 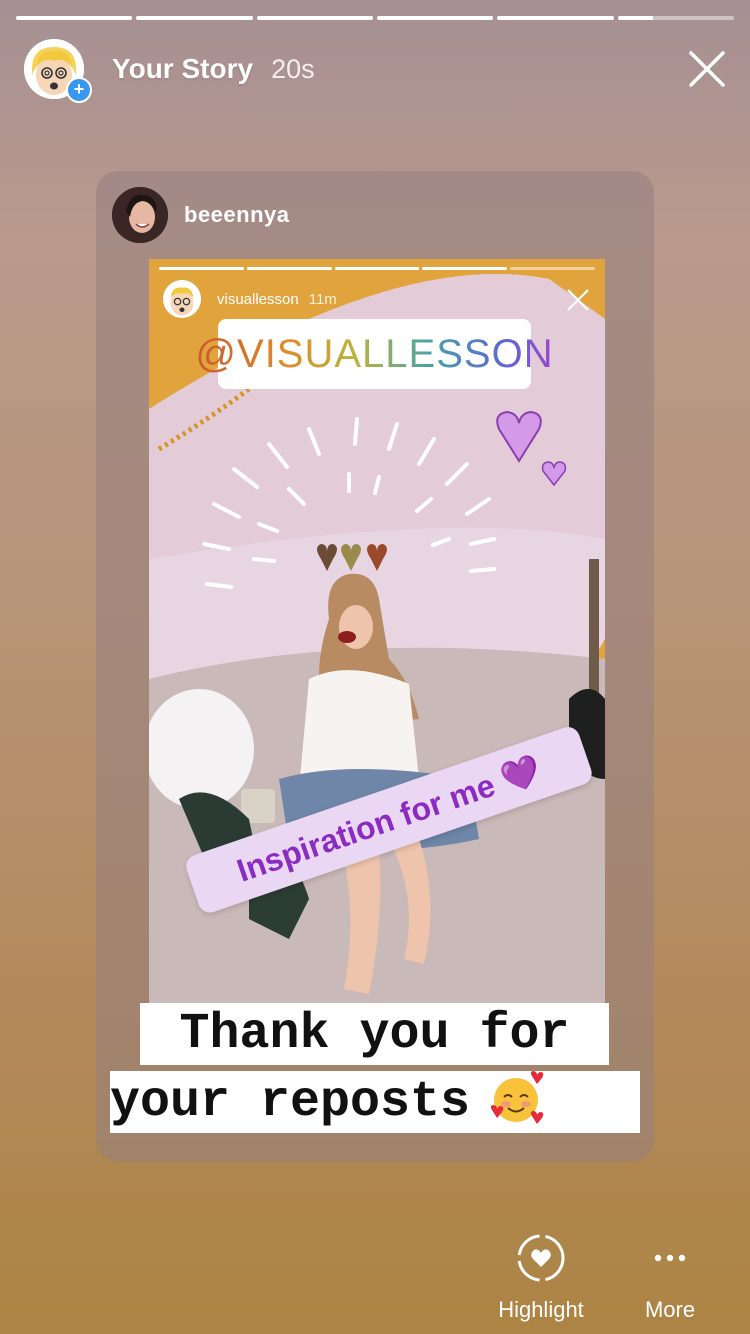 What do you see at coordinates (517, 1097) in the screenshot?
I see `smiling-face-with-hearts-icon` at bounding box center [517, 1097].